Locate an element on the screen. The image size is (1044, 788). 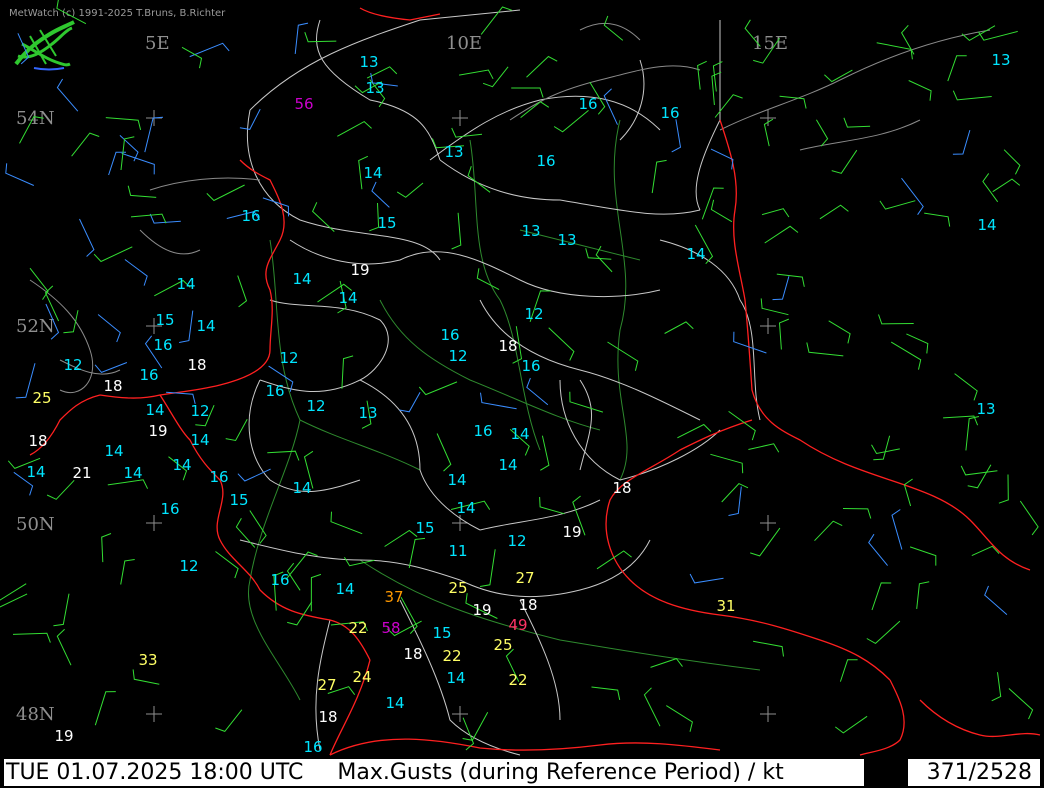
gust-value: 58 is located at coordinates (390, 628).